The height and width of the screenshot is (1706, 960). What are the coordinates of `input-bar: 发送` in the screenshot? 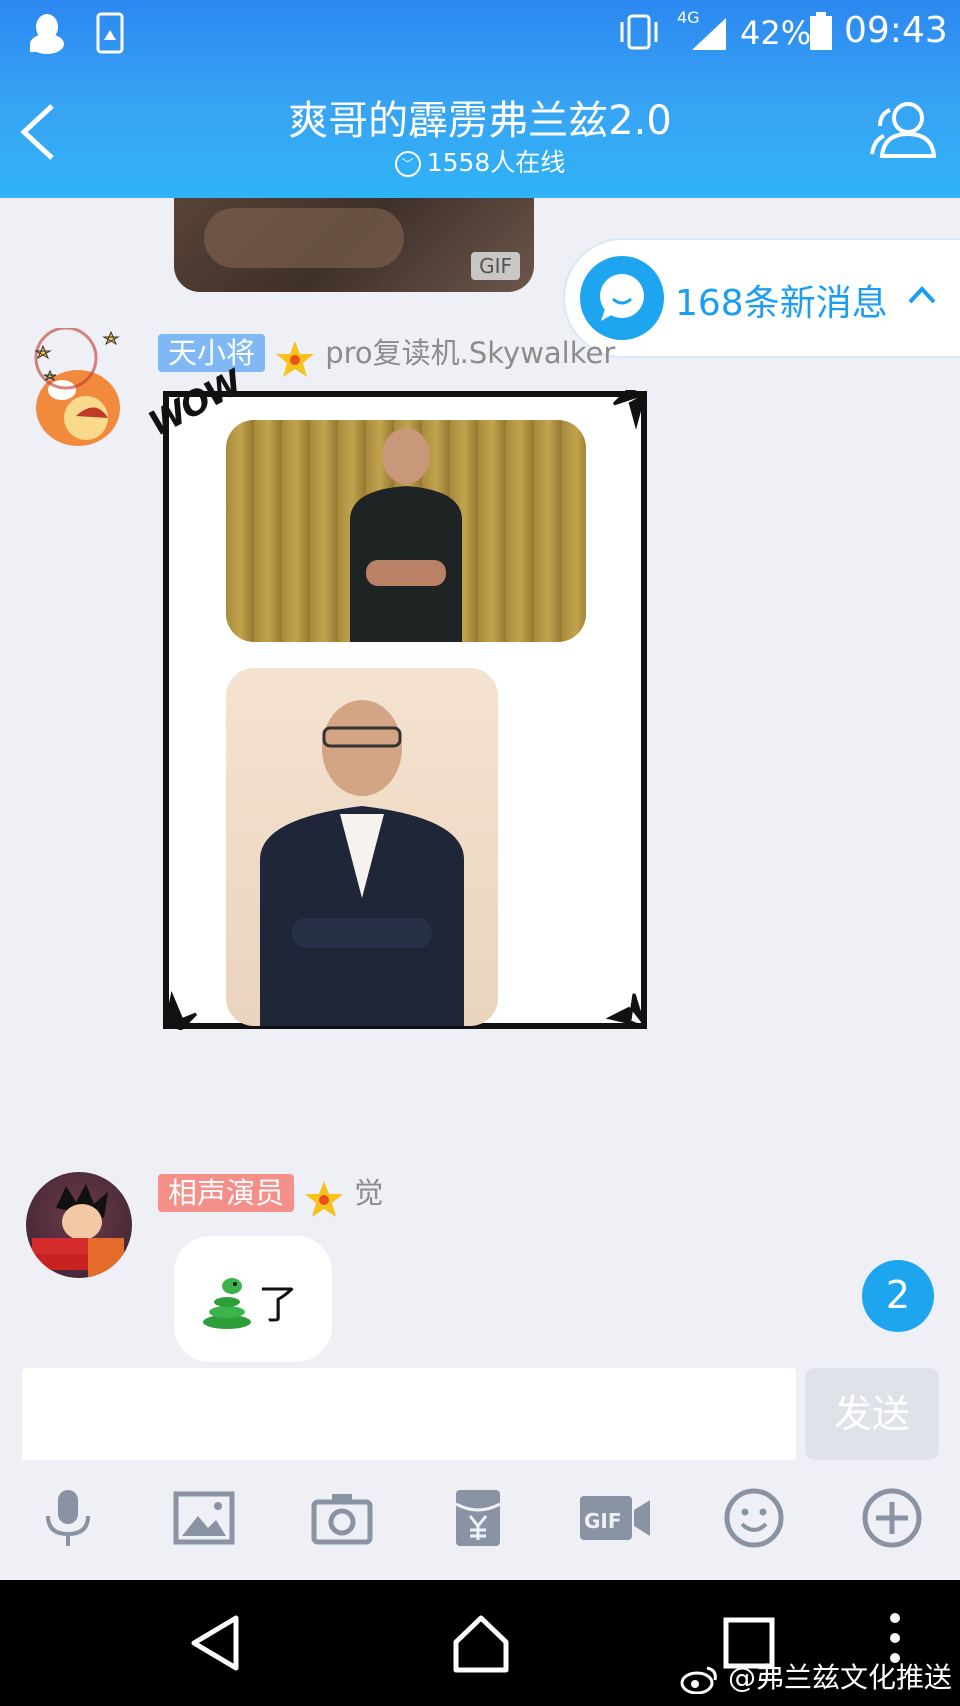 It's located at (480, 1415).